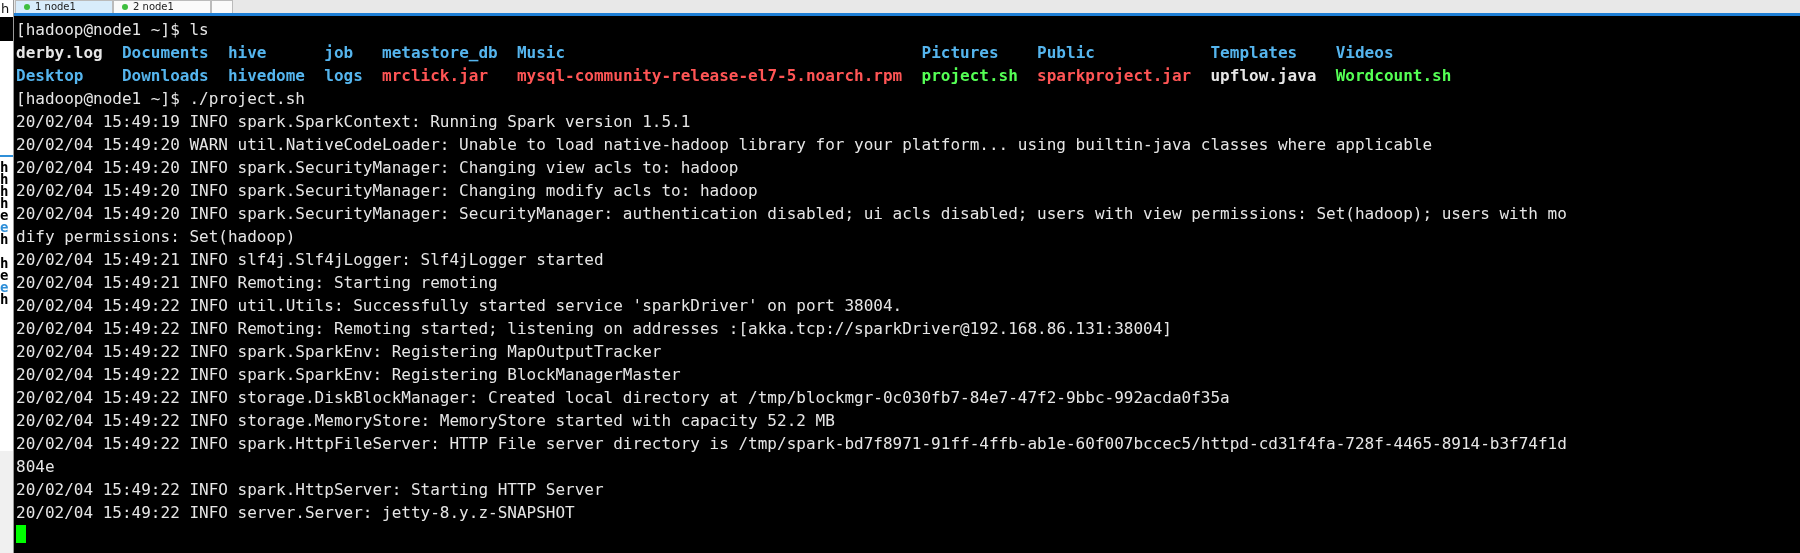 The image size is (1800, 553). I want to click on terminal-line: 20/02/04 15:49:20 WARN util.NativeCodeLoader: Unable to load native-hadoop library for your platform... using builtin-java classes where applicable, so click(724, 144).